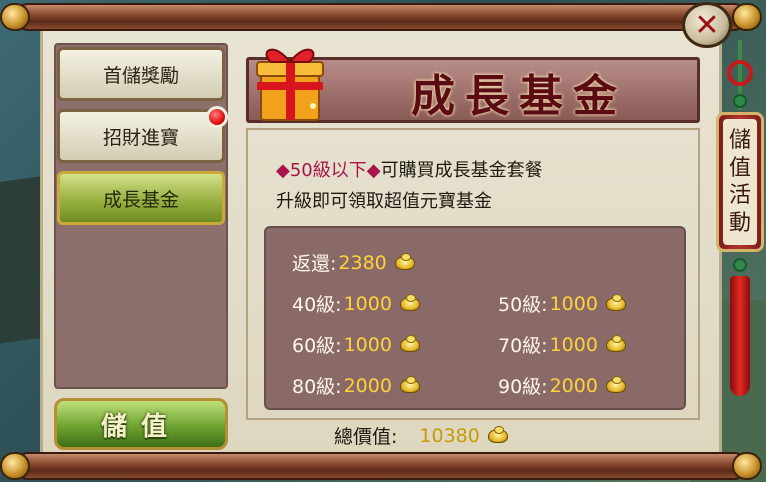 Image resolution: width=766 pixels, height=482 pixels. What do you see at coordinates (366, 437) in the screenshot?
I see `total-label: 總價值:` at bounding box center [366, 437].